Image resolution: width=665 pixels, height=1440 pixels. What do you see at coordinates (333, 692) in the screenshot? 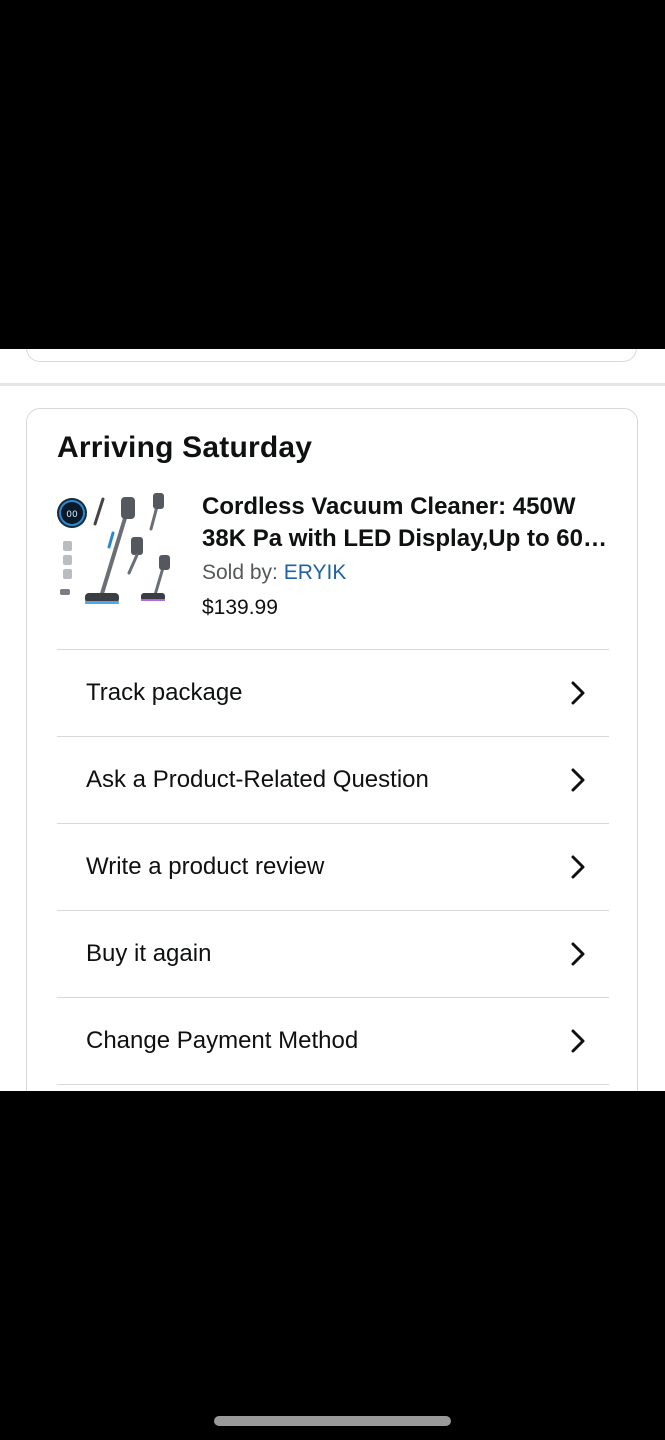
I see `track-package-row: Track package` at bounding box center [333, 692].